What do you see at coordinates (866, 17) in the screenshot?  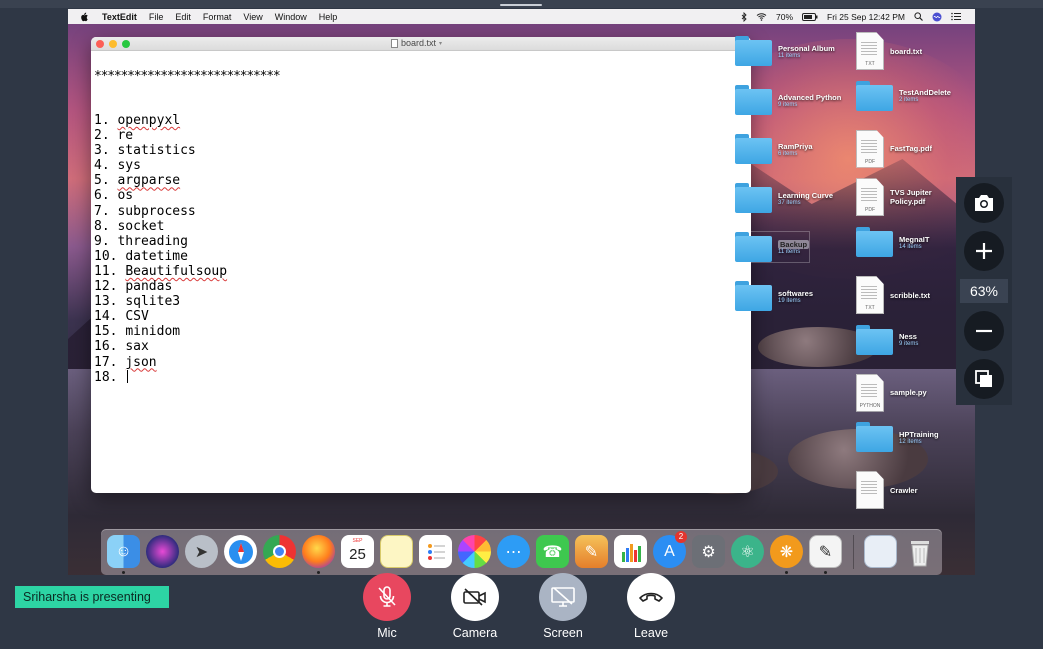 I see `menu-clock: Fri 25 Sep 12:42 PM` at bounding box center [866, 17].